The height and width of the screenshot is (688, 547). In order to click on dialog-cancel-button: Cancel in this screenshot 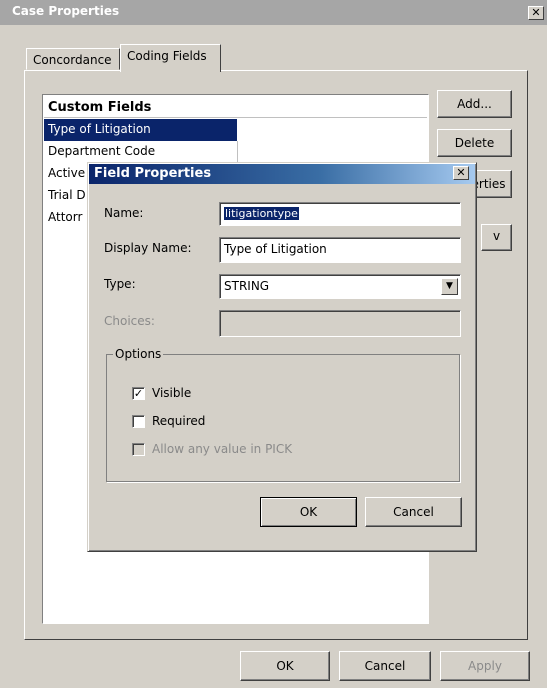, I will do `click(413, 512)`.